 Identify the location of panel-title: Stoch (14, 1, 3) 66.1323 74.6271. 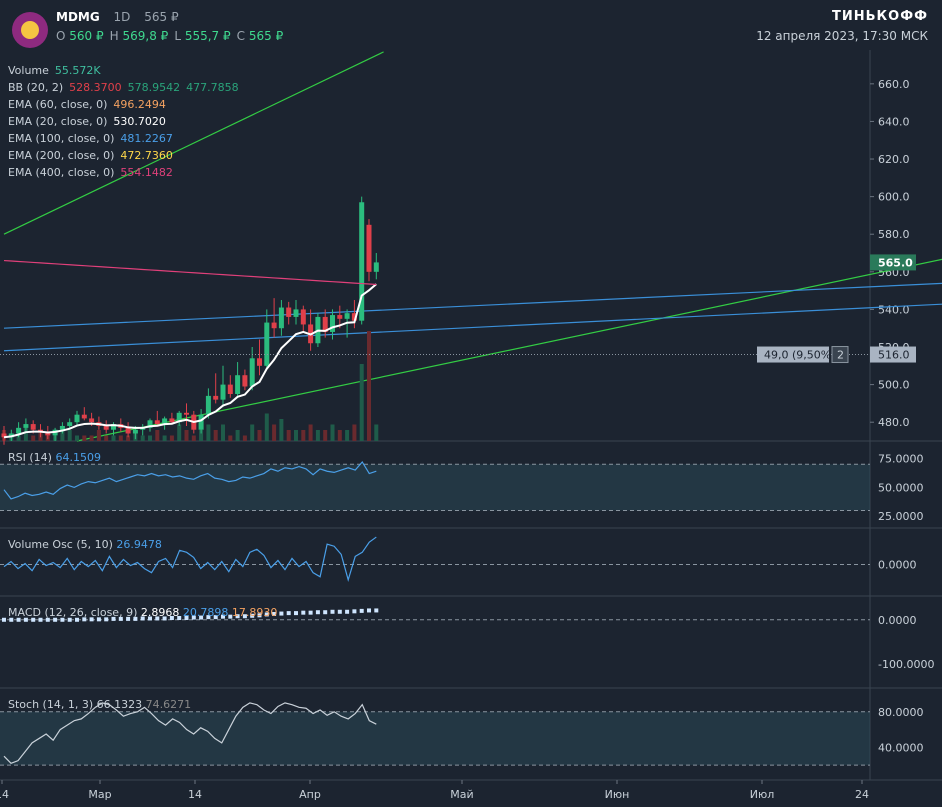
(99, 704).